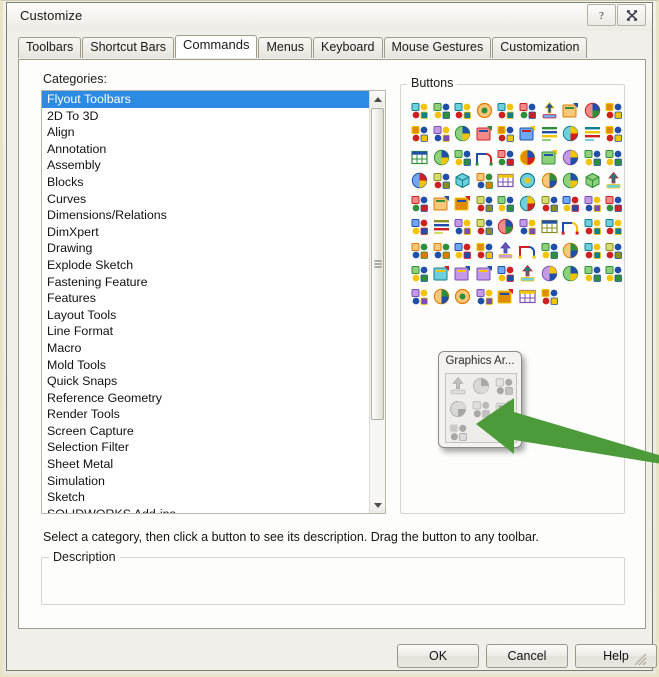 This screenshot has width=659, height=677. What do you see at coordinates (205, 132) in the screenshot?
I see `category-item: Align` at bounding box center [205, 132].